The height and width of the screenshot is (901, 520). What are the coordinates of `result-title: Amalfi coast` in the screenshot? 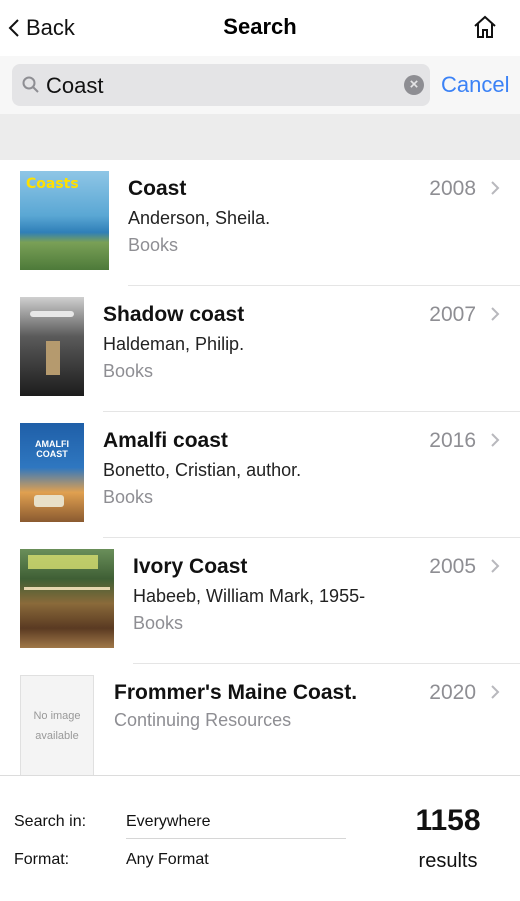 It's located at (165, 440).